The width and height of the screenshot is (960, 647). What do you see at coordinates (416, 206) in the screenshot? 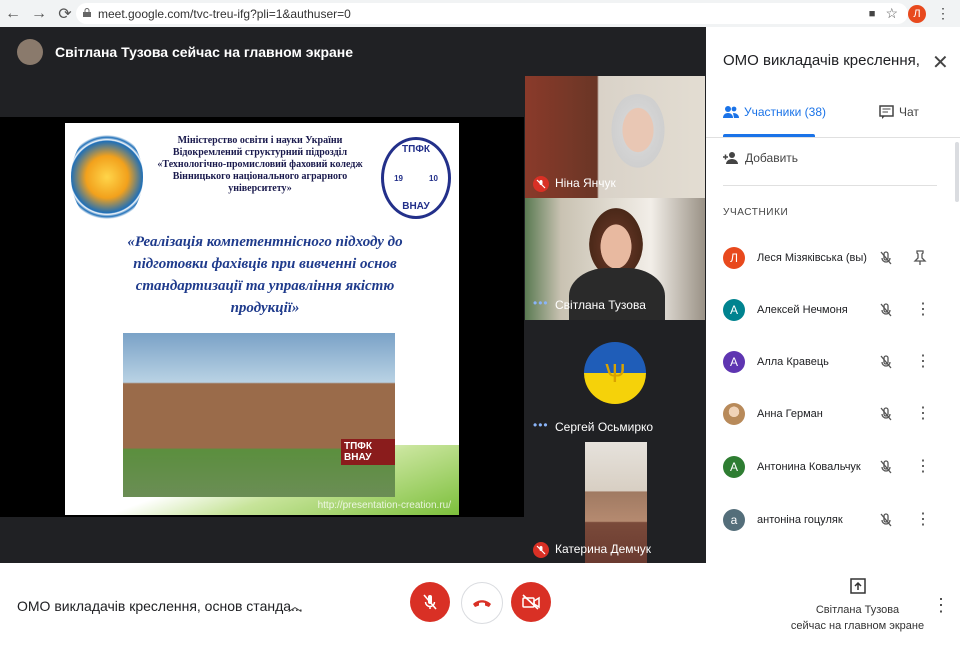
I see `logo-bottom-text: ВНАУ` at bounding box center [416, 206].